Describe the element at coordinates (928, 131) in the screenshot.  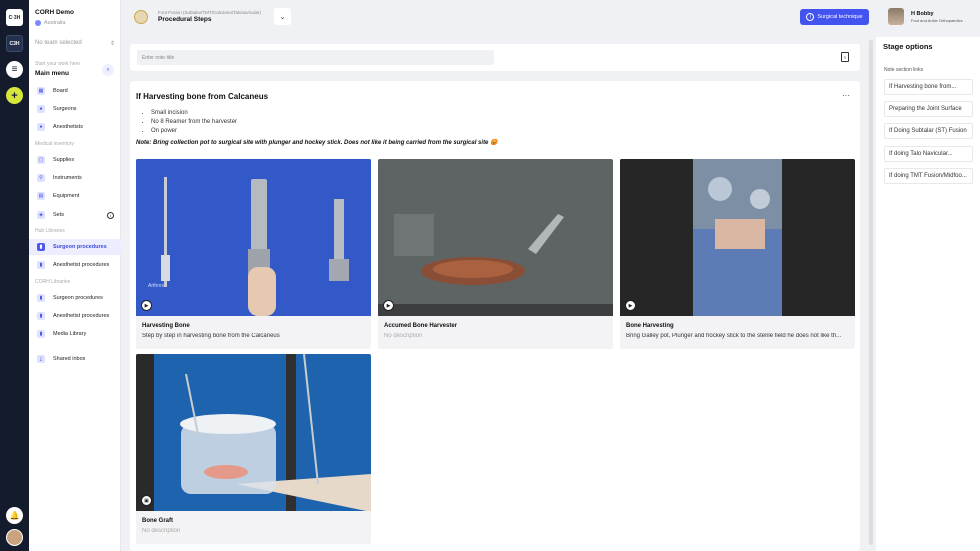
I see `stage-link: If Doing Subtalar (ST) Fusion` at that location.